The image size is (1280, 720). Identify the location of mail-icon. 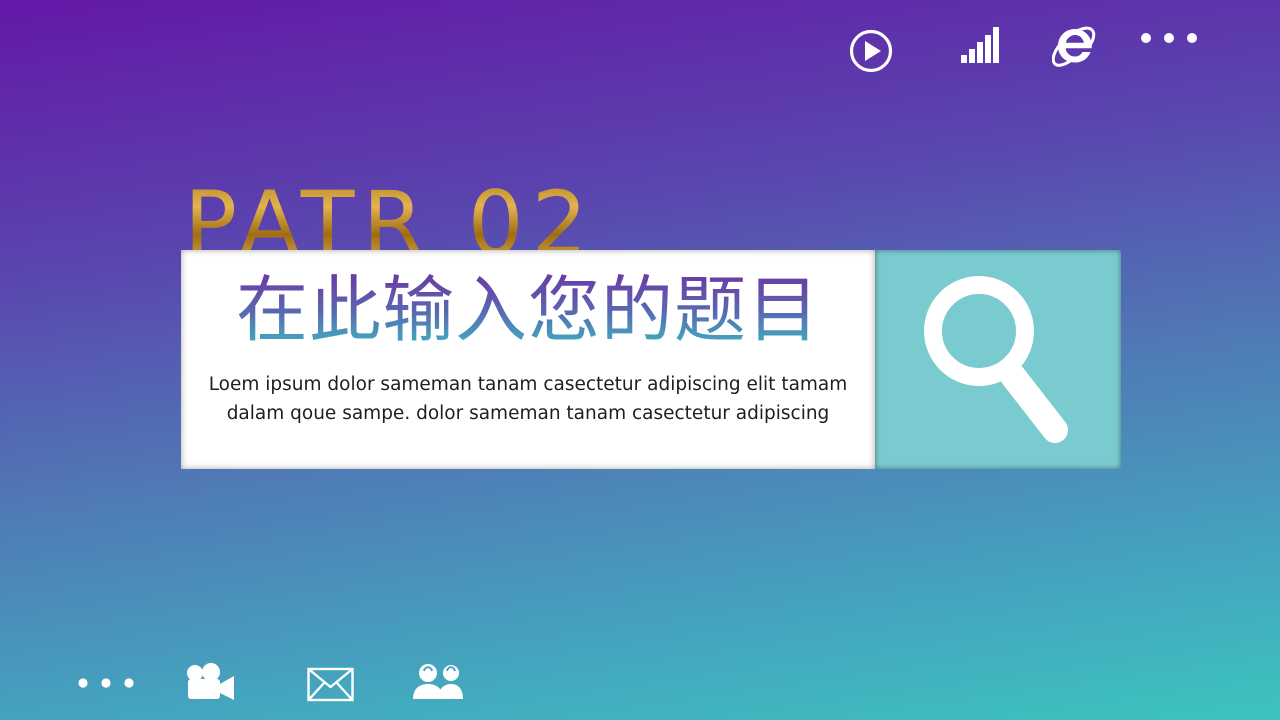
(331, 685).